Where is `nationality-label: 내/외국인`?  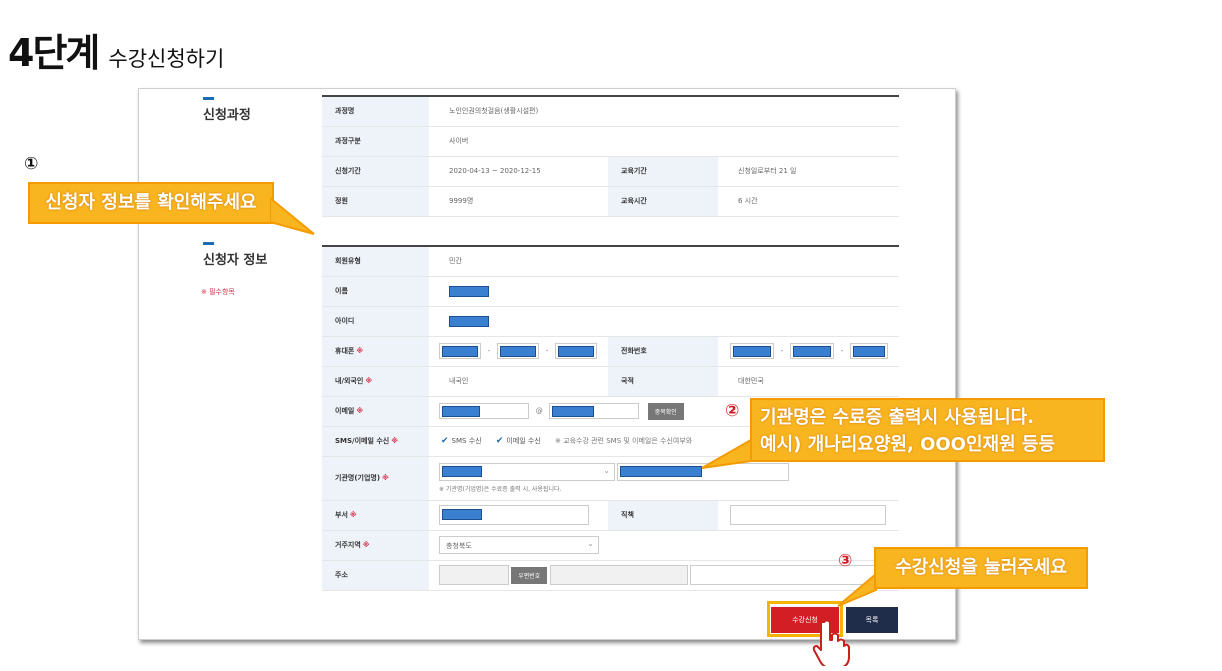 nationality-label: 내/외국인 is located at coordinates (349, 381).